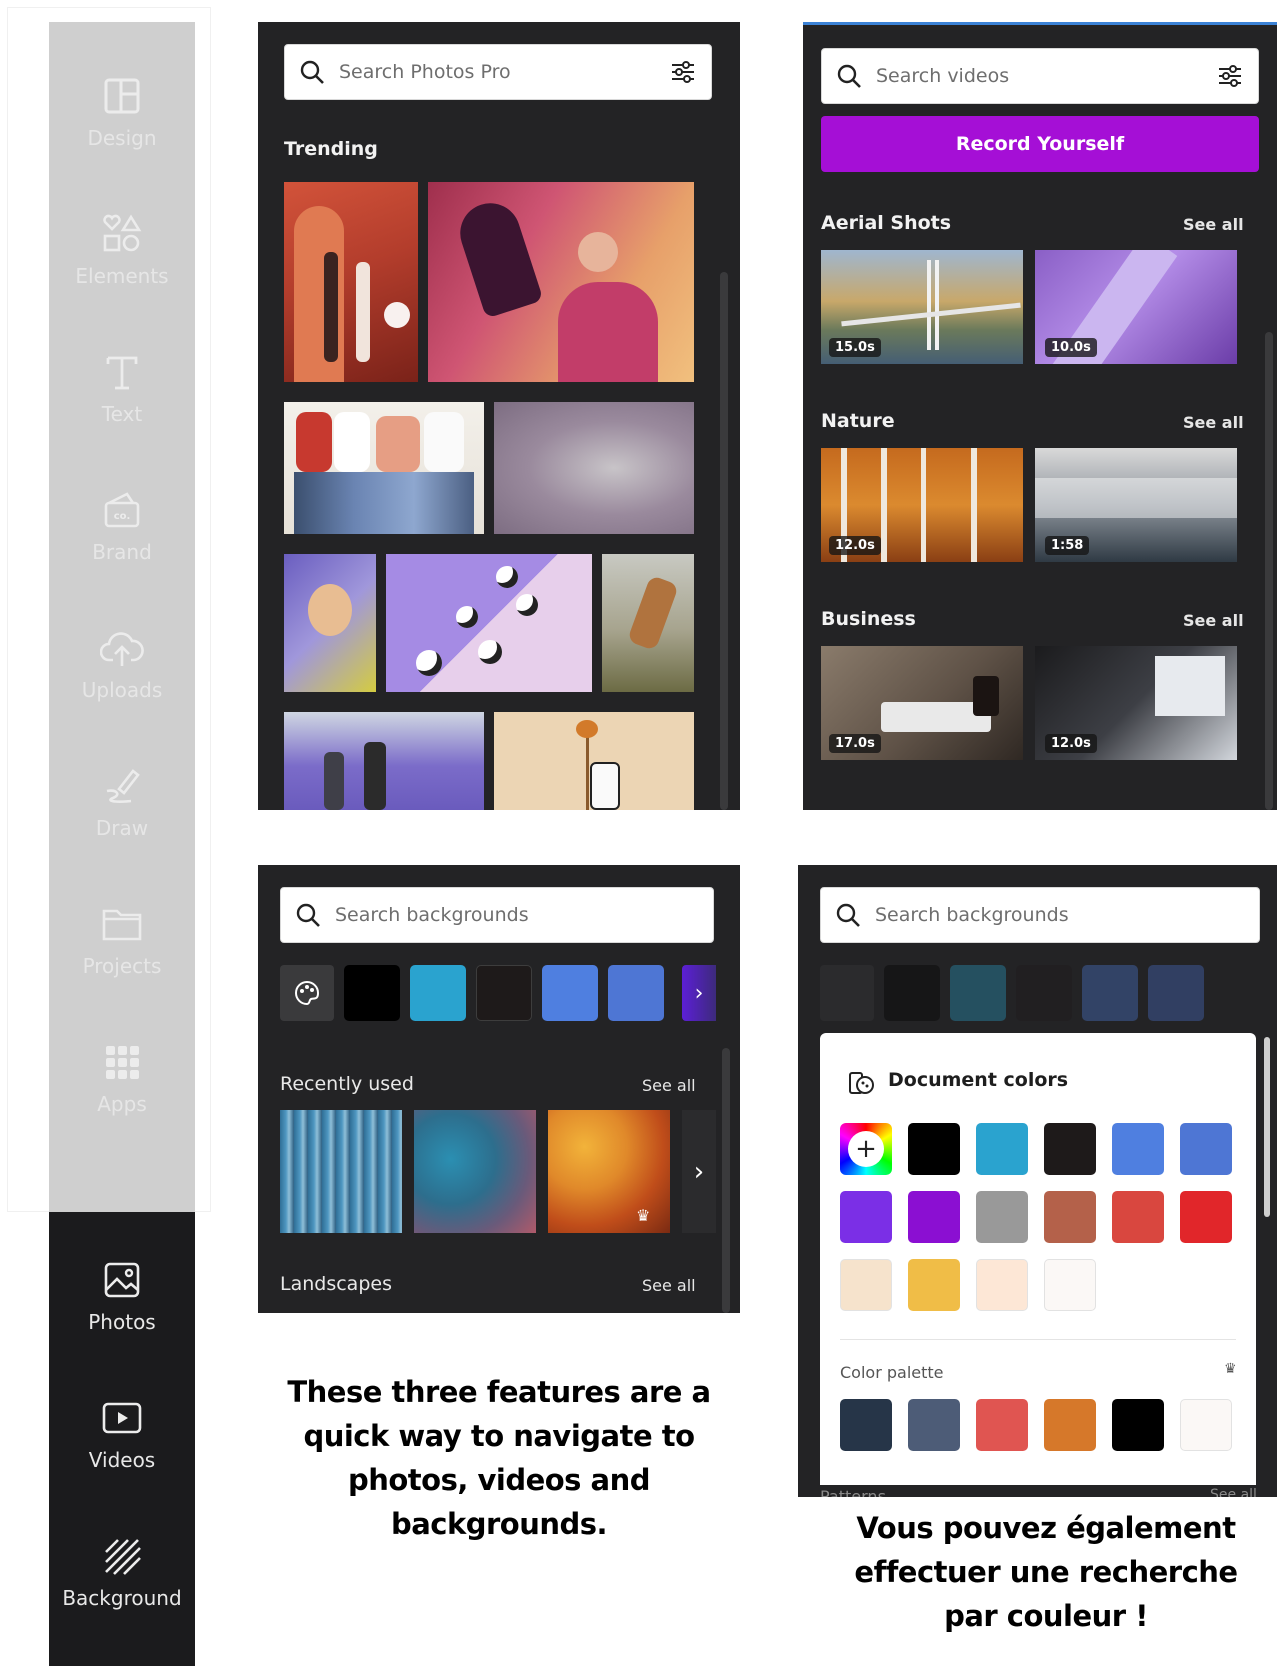 Image resolution: width=1277 pixels, height=1666 pixels. Describe the element at coordinates (1040, 76) in the screenshot. I see `videos-search-input: Search videos` at that location.